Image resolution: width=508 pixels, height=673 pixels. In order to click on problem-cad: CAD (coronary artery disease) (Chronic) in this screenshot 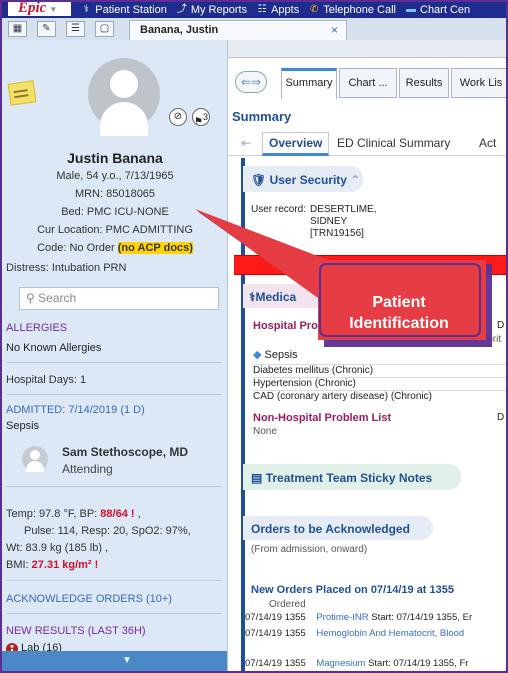, I will do `click(379, 396)`.